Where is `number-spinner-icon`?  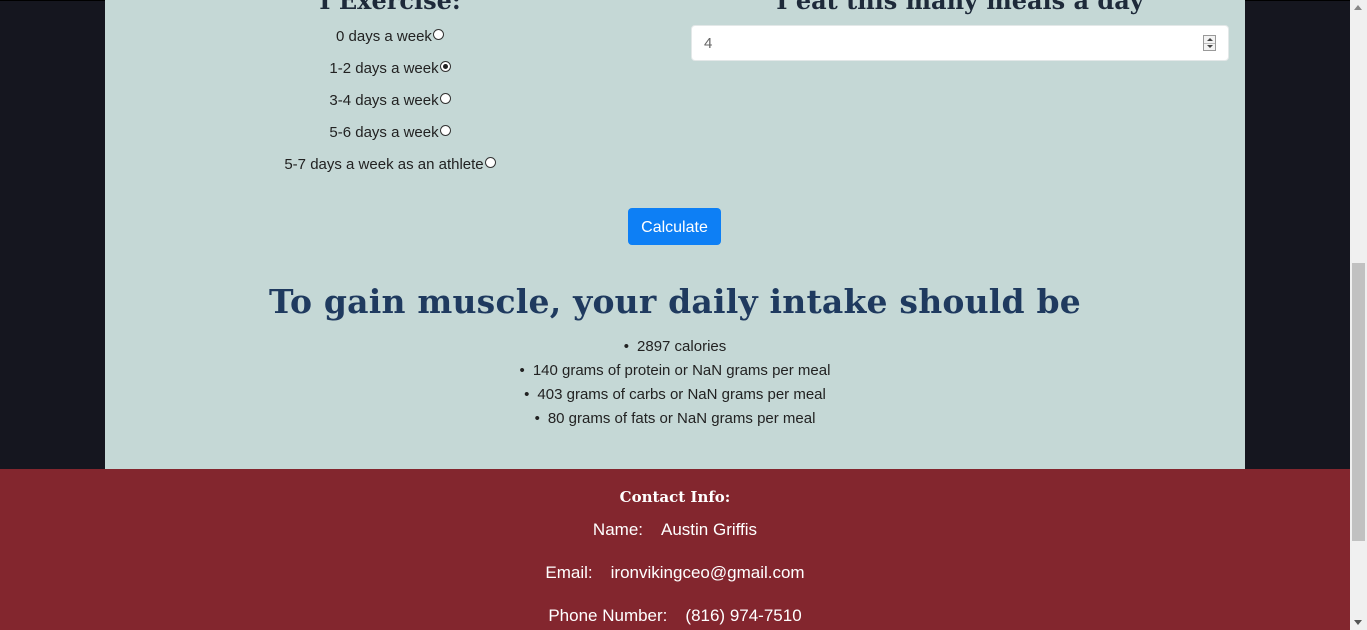 number-spinner-icon is located at coordinates (1209, 43).